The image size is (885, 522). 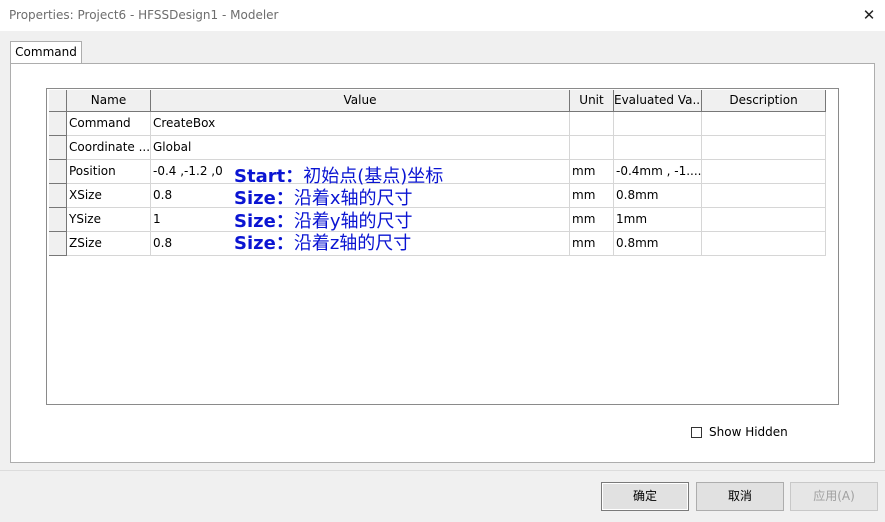 What do you see at coordinates (740, 496) in the screenshot?
I see `cancel-button: 取消` at bounding box center [740, 496].